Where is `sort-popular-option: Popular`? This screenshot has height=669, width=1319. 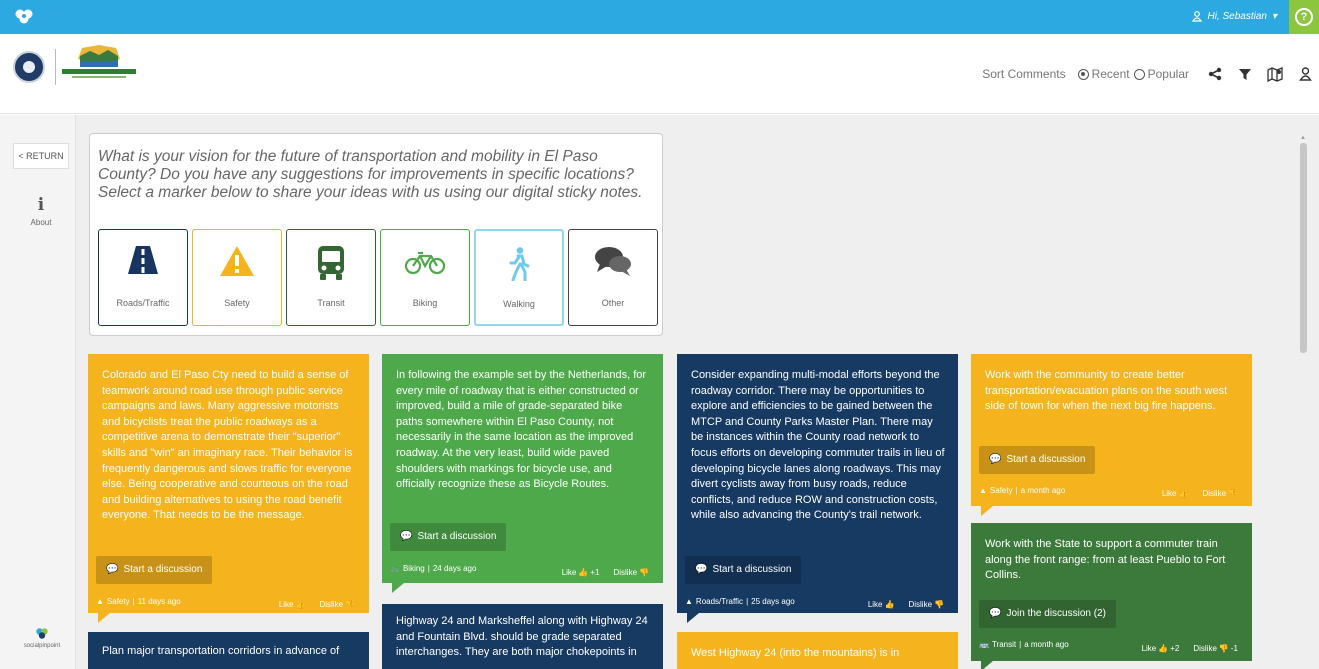
sort-popular-option: Popular is located at coordinates (1161, 74).